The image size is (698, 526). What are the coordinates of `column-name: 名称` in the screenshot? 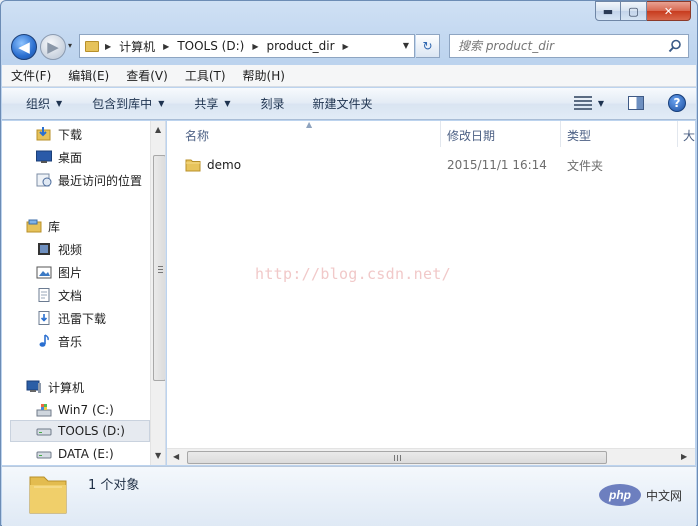 It's located at (197, 135).